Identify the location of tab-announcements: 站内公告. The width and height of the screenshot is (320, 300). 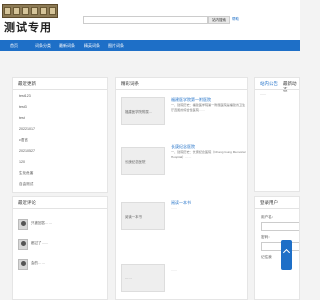
(269, 84).